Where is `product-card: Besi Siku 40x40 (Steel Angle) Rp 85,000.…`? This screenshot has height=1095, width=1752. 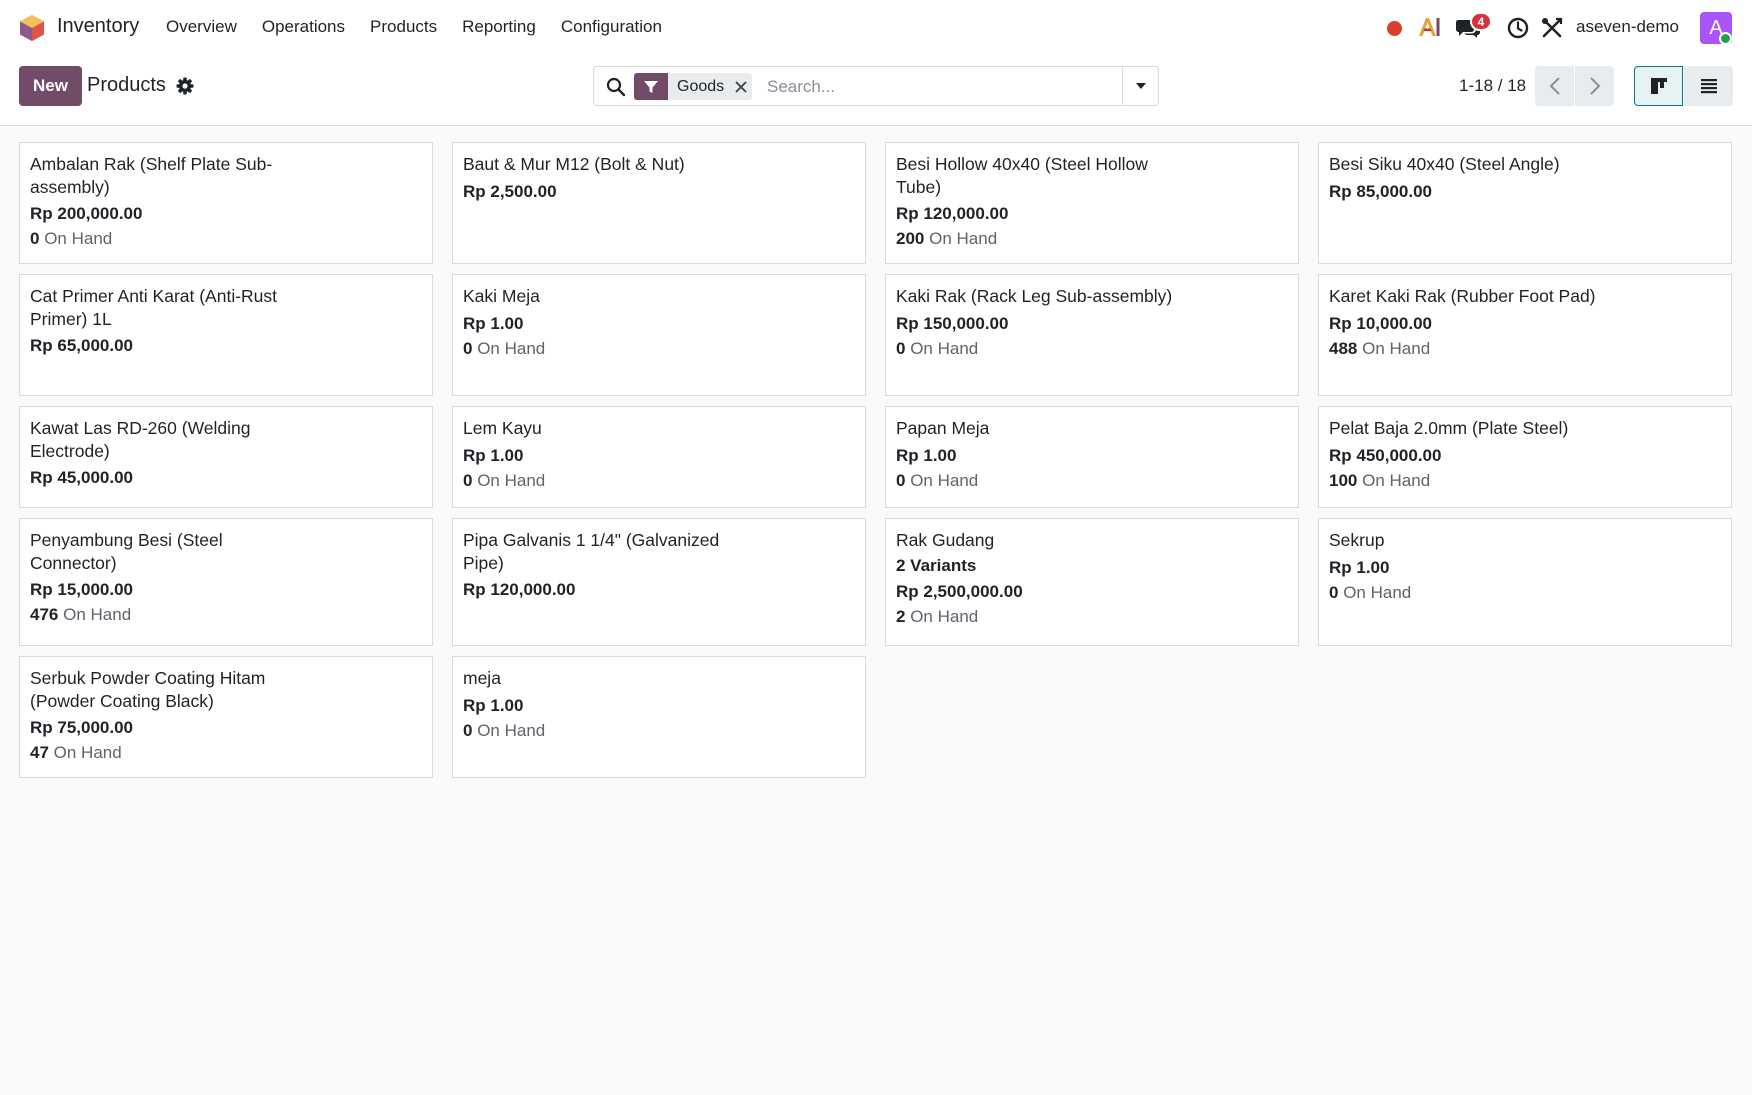 product-card: Besi Siku 40x40 (Steel Angle) Rp 85,000.… is located at coordinates (1525, 203).